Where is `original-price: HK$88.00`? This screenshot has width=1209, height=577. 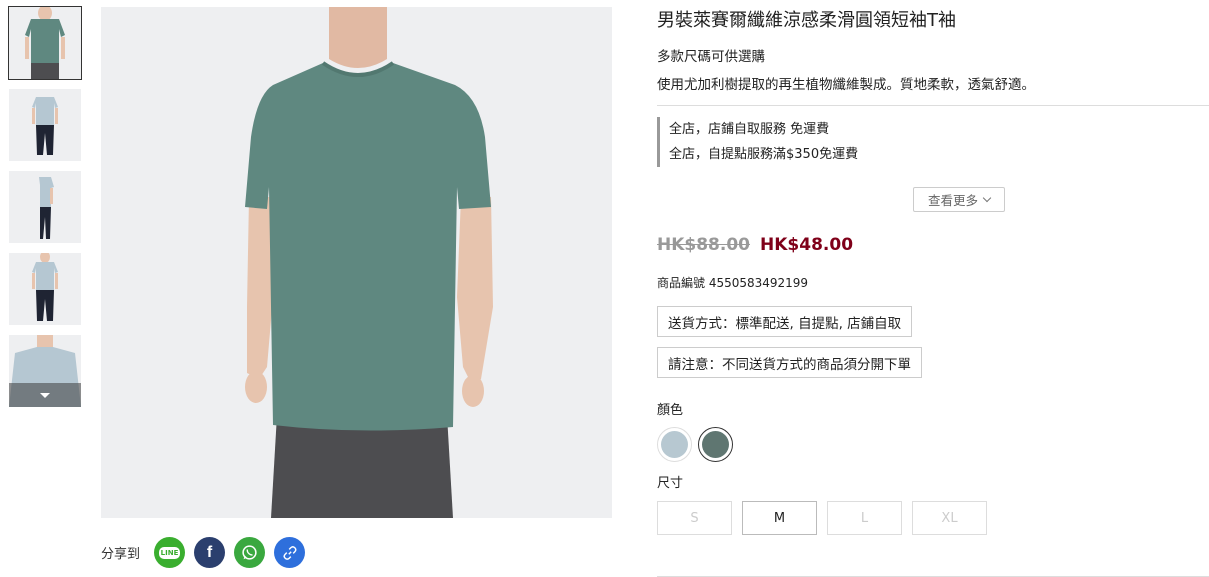
original-price: HK$88.00 is located at coordinates (704, 245).